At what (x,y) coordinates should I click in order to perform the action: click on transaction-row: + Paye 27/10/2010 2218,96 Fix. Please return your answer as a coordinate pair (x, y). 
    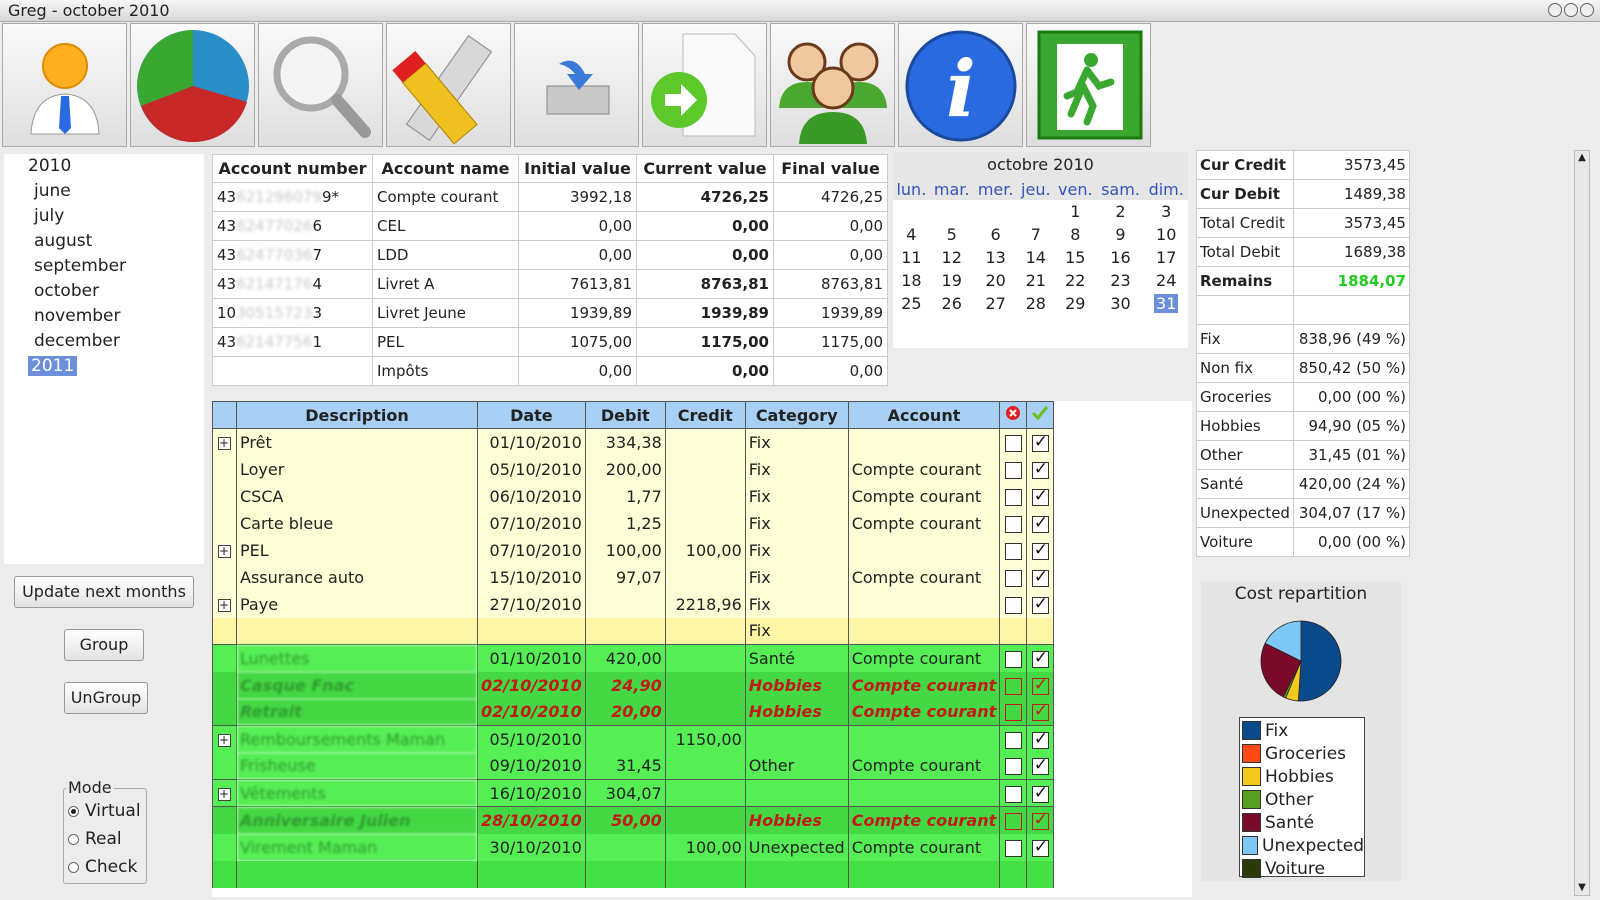
    Looking at the image, I should click on (633, 604).